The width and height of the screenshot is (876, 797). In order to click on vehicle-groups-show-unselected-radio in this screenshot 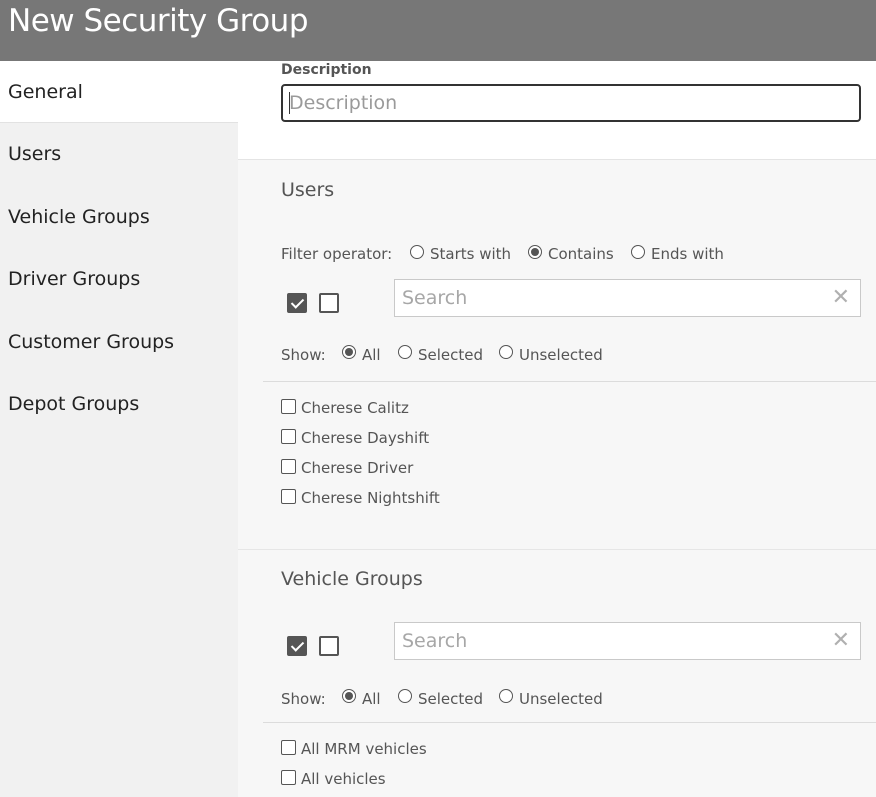, I will do `click(506, 696)`.